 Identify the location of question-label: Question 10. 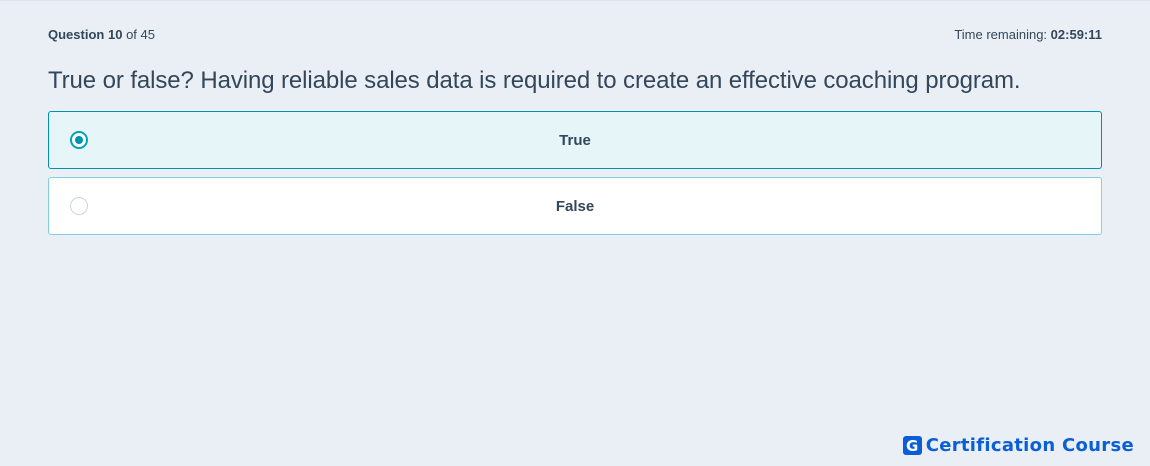
(85, 34).